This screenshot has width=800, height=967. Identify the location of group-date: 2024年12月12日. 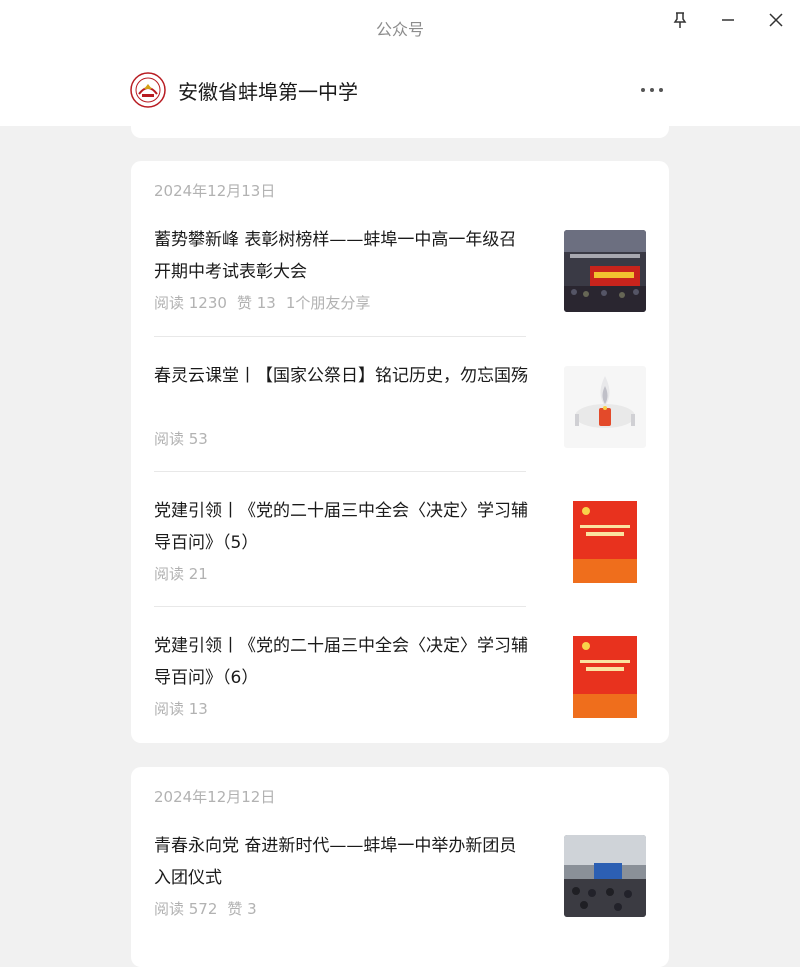
(215, 797).